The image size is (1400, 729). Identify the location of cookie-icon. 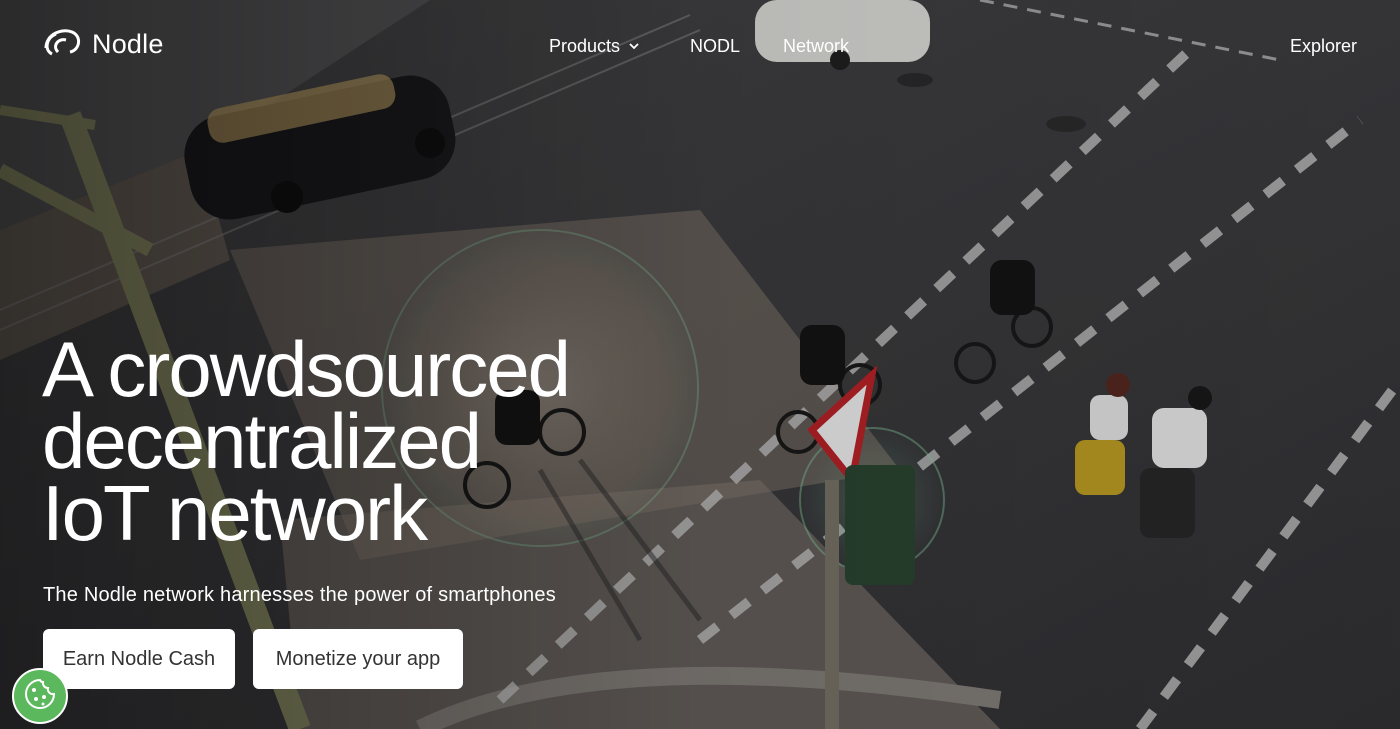
(40, 696).